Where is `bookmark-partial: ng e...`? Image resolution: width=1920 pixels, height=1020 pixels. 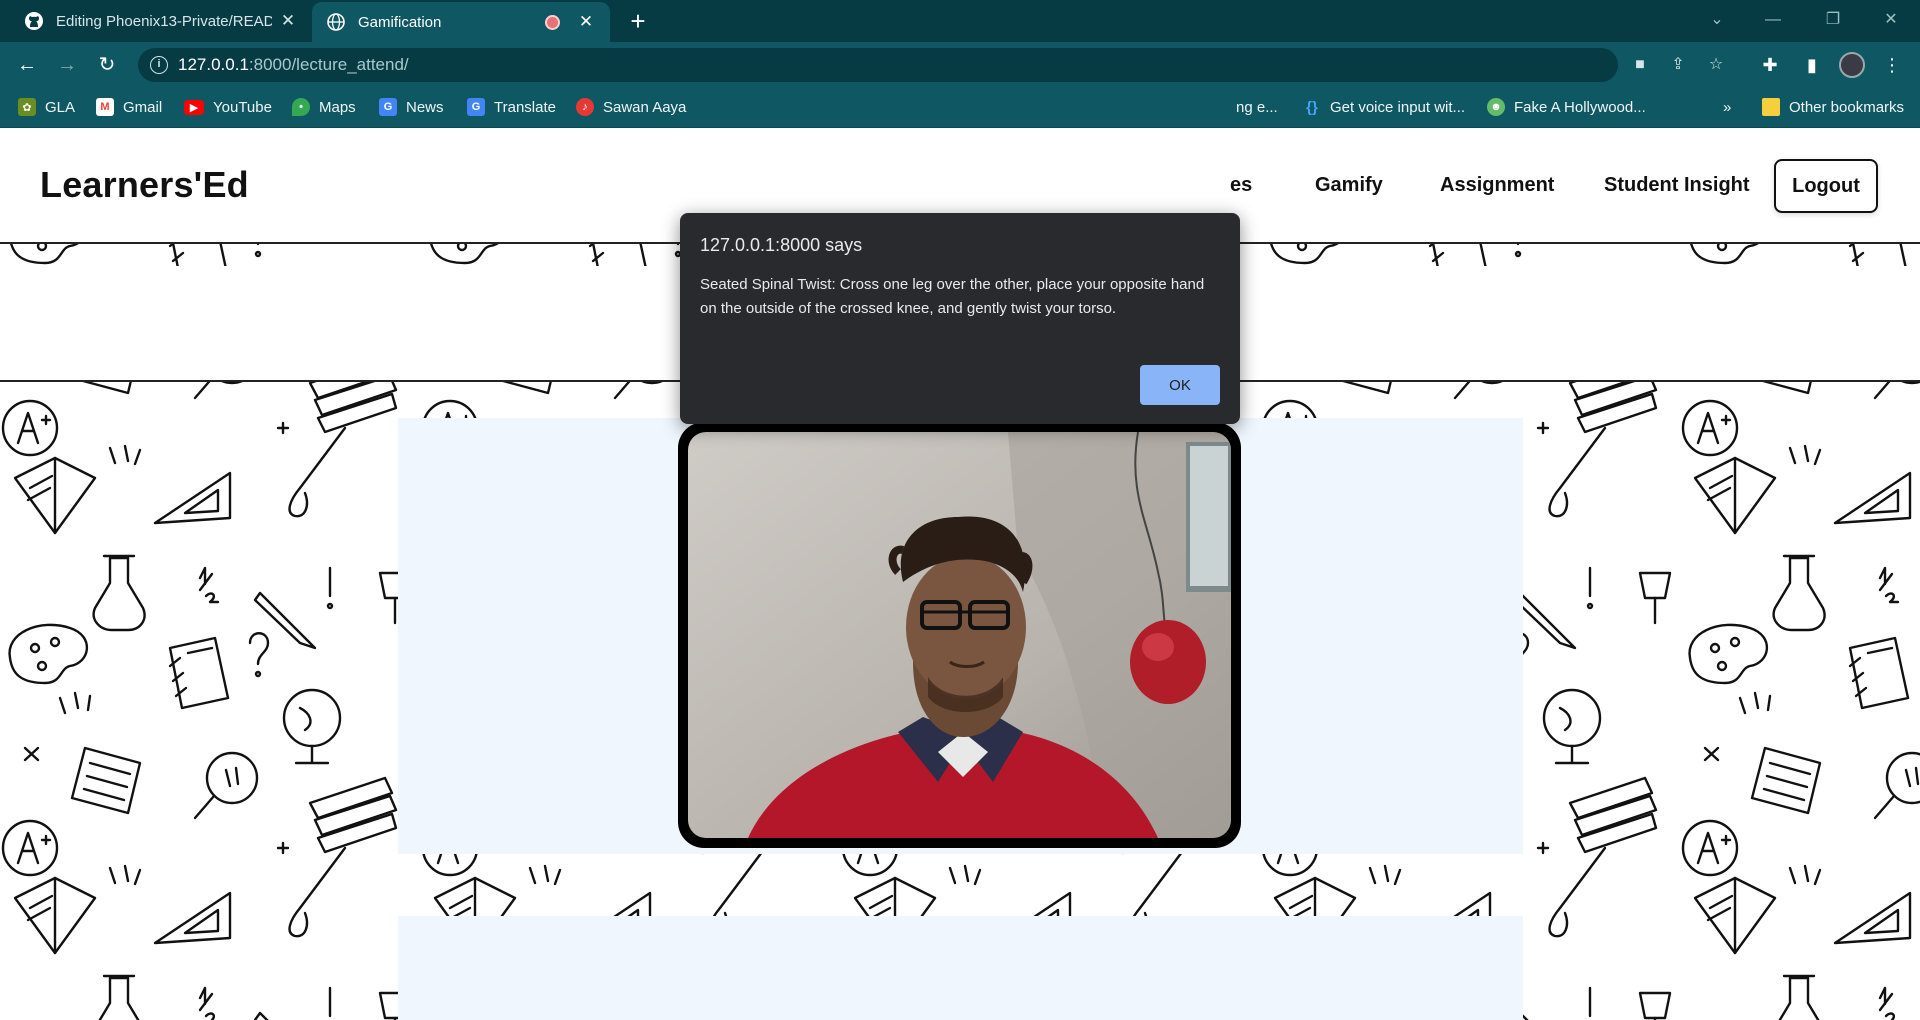 bookmark-partial: ng e... is located at coordinates (1257, 107).